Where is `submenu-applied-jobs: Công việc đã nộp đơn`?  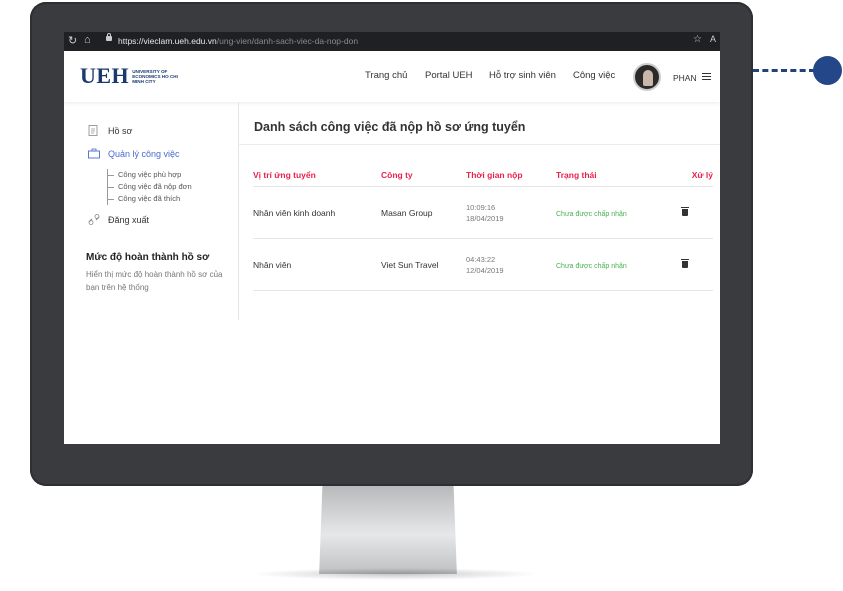 submenu-applied-jobs: Công việc đã nộp đơn is located at coordinates (150, 187).